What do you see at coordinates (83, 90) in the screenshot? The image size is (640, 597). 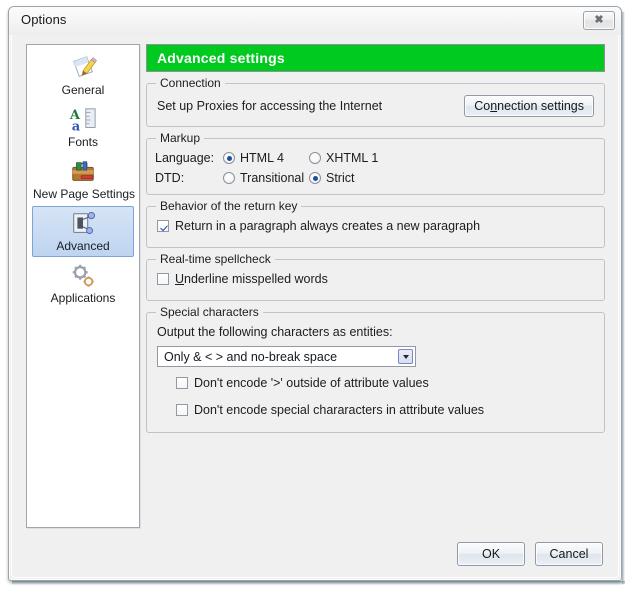 I see `sidebar-item-label: General` at bounding box center [83, 90].